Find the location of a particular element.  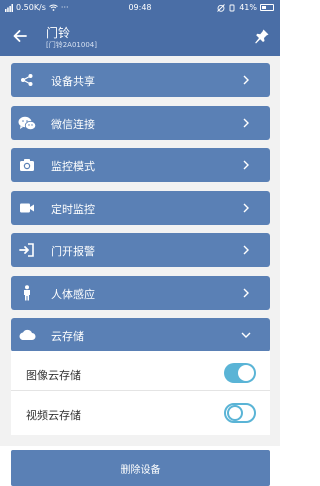

vibrate-icon is located at coordinates (232, 7).